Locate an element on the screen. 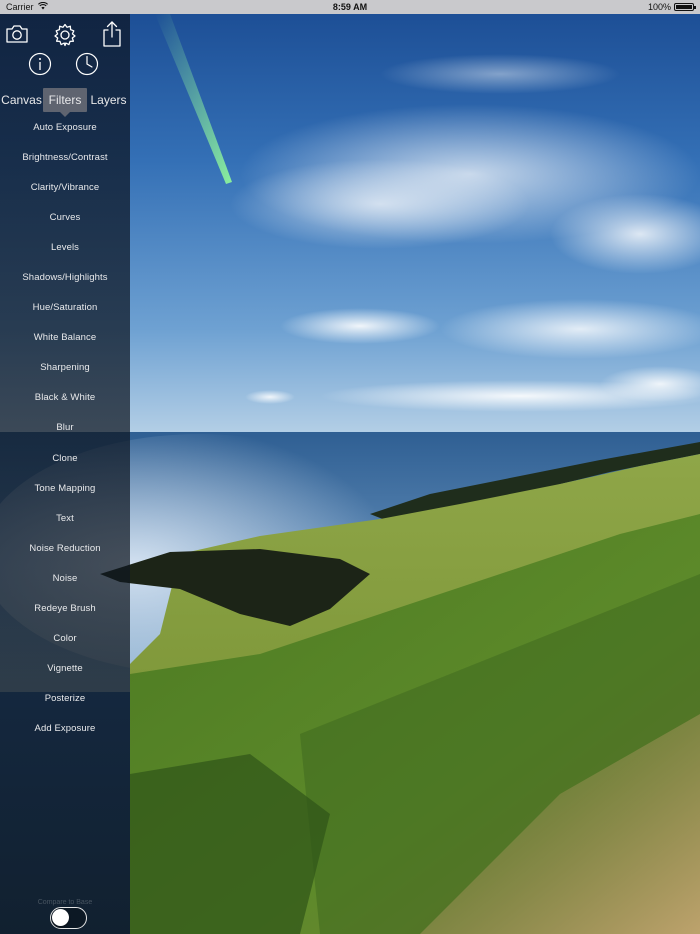  filter-item-color: Color is located at coordinates (65, 639).